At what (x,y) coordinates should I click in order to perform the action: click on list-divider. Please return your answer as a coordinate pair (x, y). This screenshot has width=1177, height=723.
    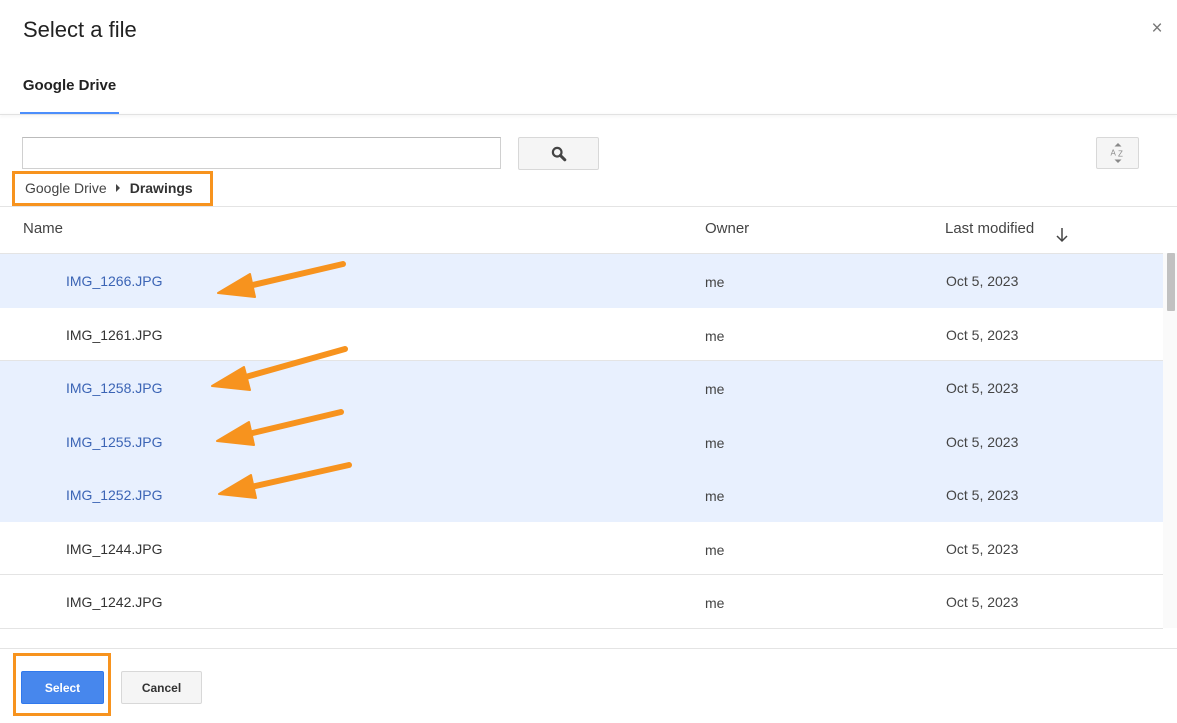
    Looking at the image, I should click on (588, 206).